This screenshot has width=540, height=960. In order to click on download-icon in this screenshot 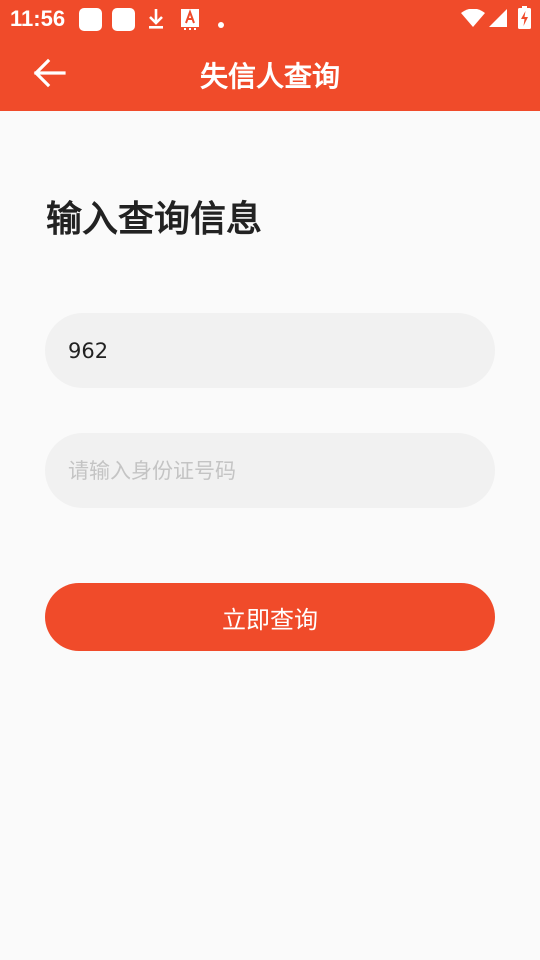, I will do `click(156, 21)`.